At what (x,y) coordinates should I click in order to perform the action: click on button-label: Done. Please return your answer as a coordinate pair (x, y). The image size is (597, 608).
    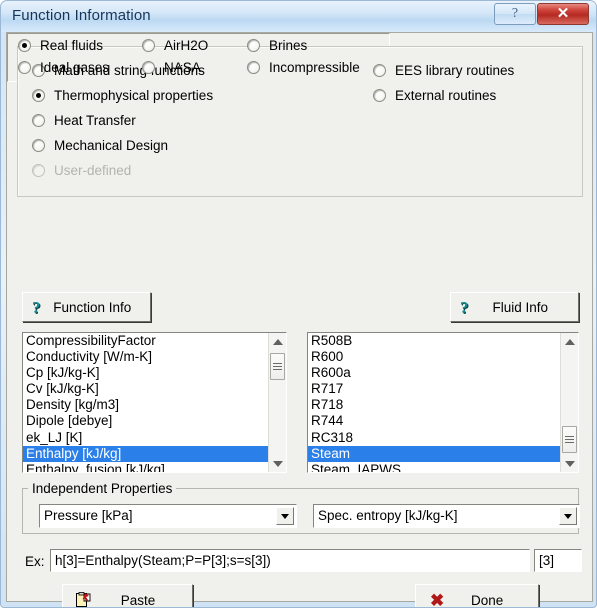
    Looking at the image, I should click on (487, 600).